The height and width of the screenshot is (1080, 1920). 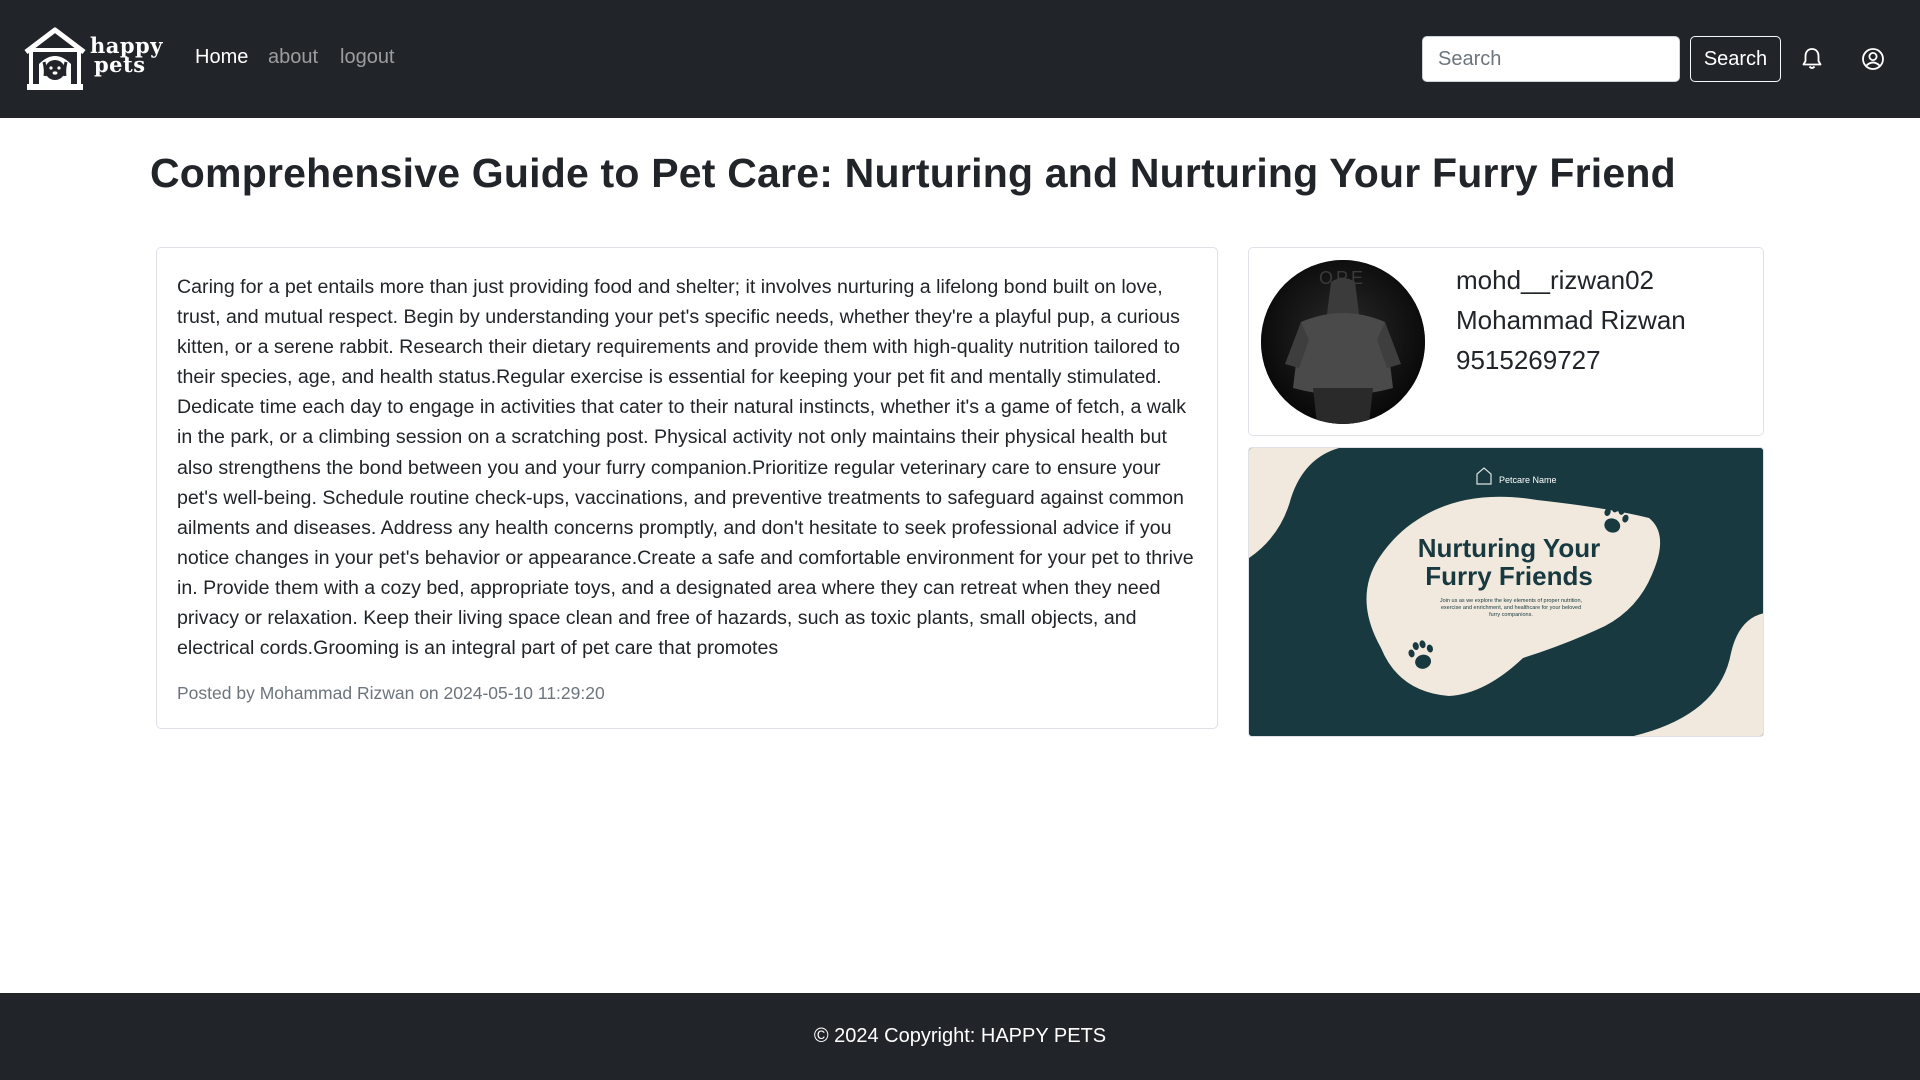 I want to click on footer-copyright: © 2024 Copyright: HAPPY PETS, so click(x=960, y=1036).